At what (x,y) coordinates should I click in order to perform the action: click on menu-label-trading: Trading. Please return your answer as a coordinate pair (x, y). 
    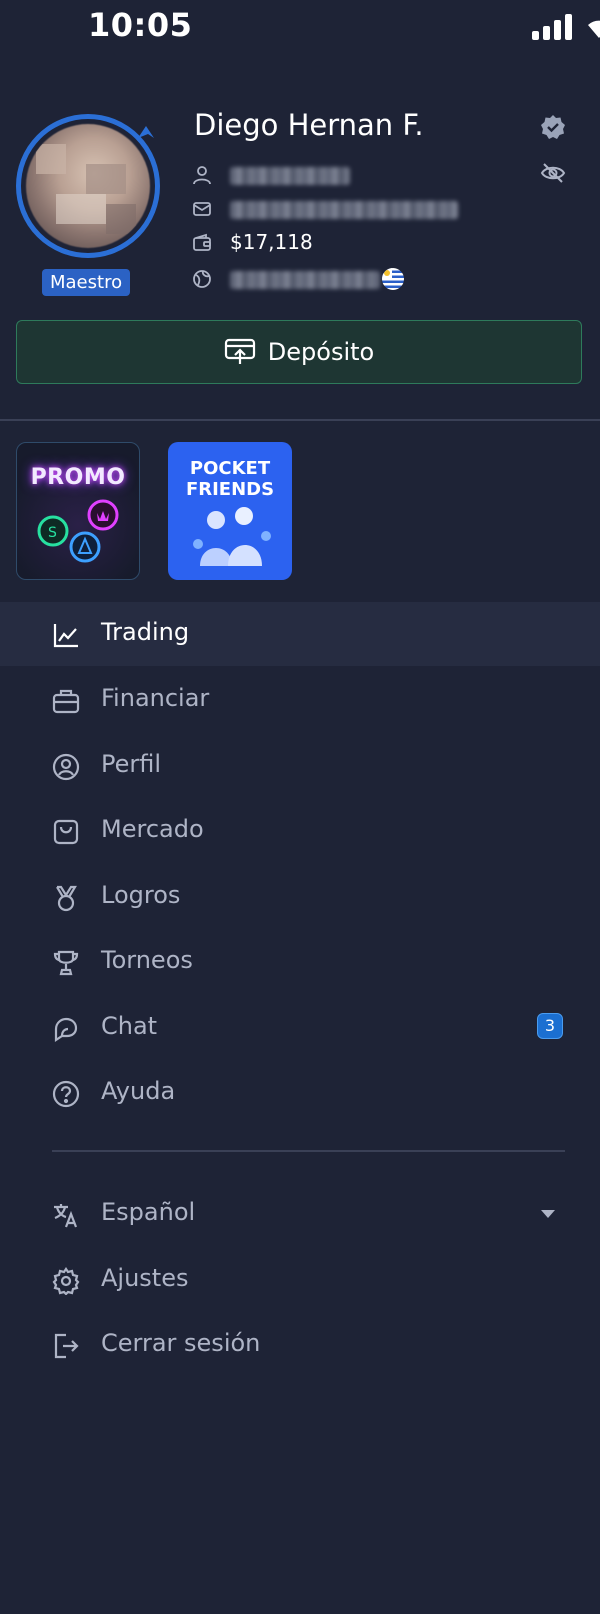
    Looking at the image, I should click on (145, 632).